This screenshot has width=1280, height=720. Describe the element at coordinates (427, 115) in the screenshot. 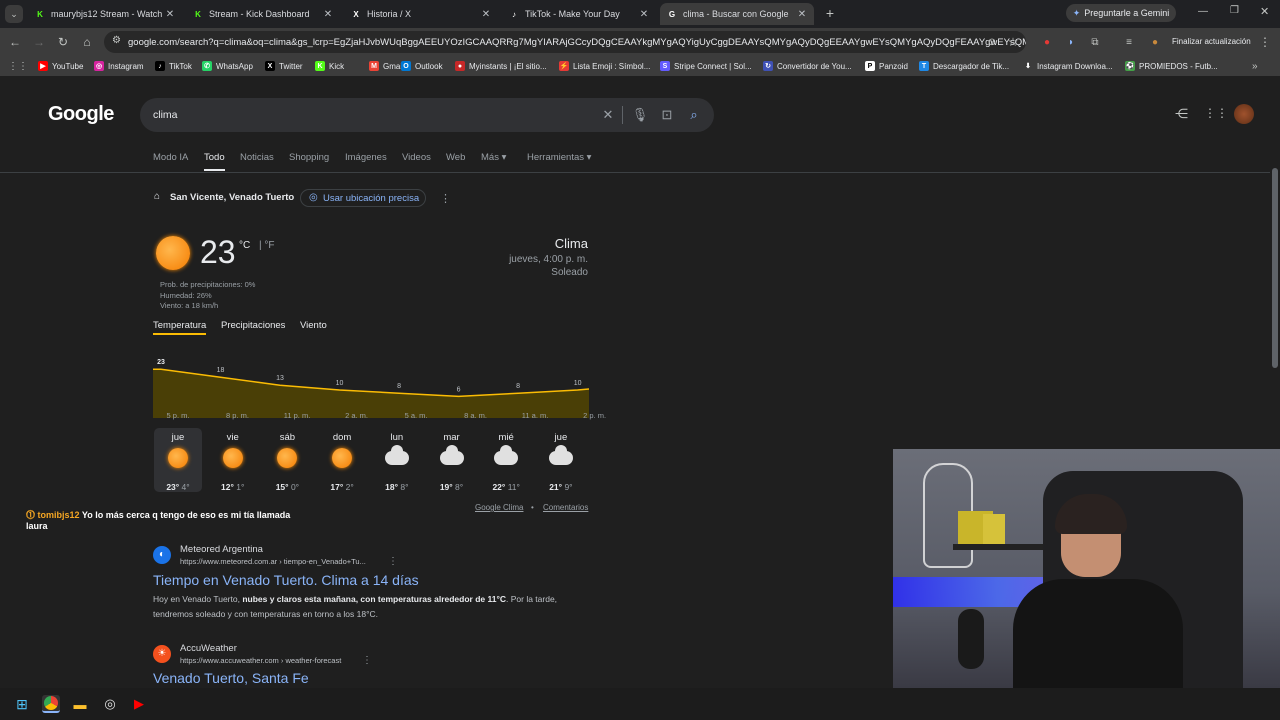

I see `search-box: clima ✕ 🎙 ⊡ ⌕` at that location.